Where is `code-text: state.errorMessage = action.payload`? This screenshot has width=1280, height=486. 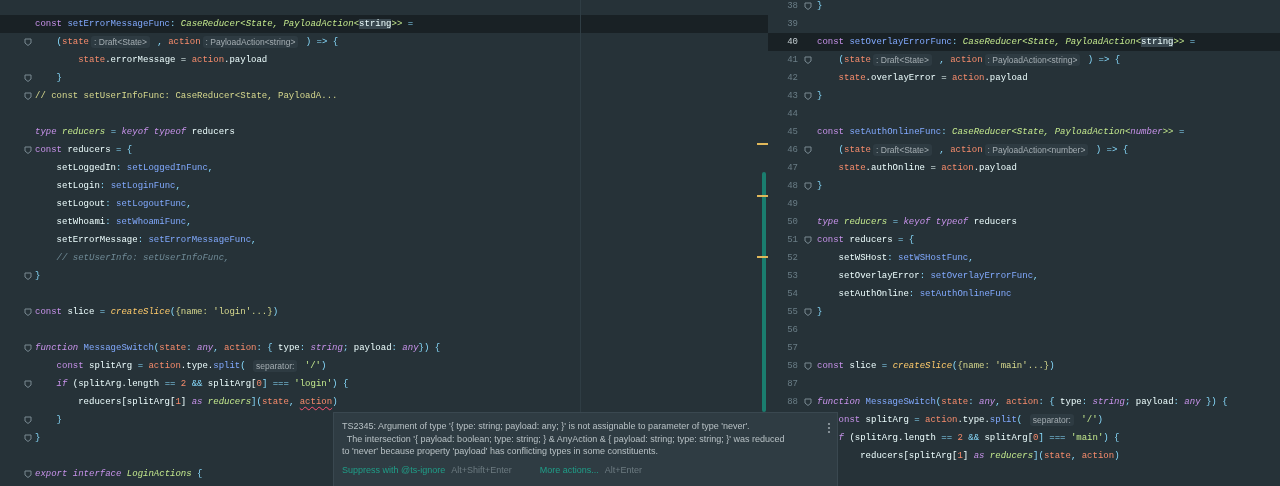
code-text: state.errorMessage = action.payload is located at coordinates (172, 60).